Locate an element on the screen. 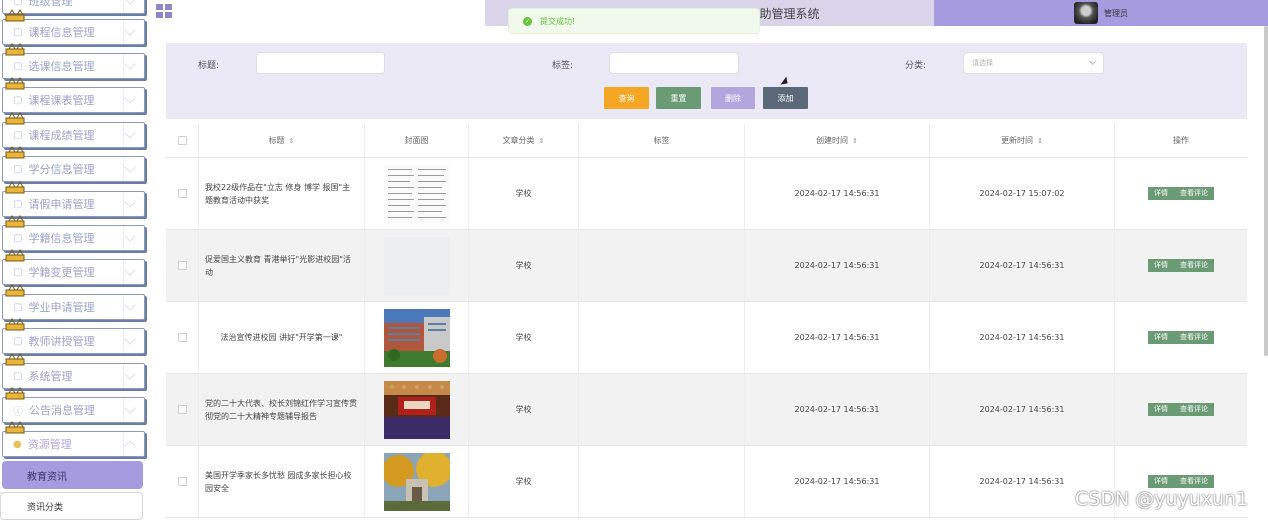 The height and width of the screenshot is (521, 1268). column-header-cover: 封面图 is located at coordinates (417, 141).